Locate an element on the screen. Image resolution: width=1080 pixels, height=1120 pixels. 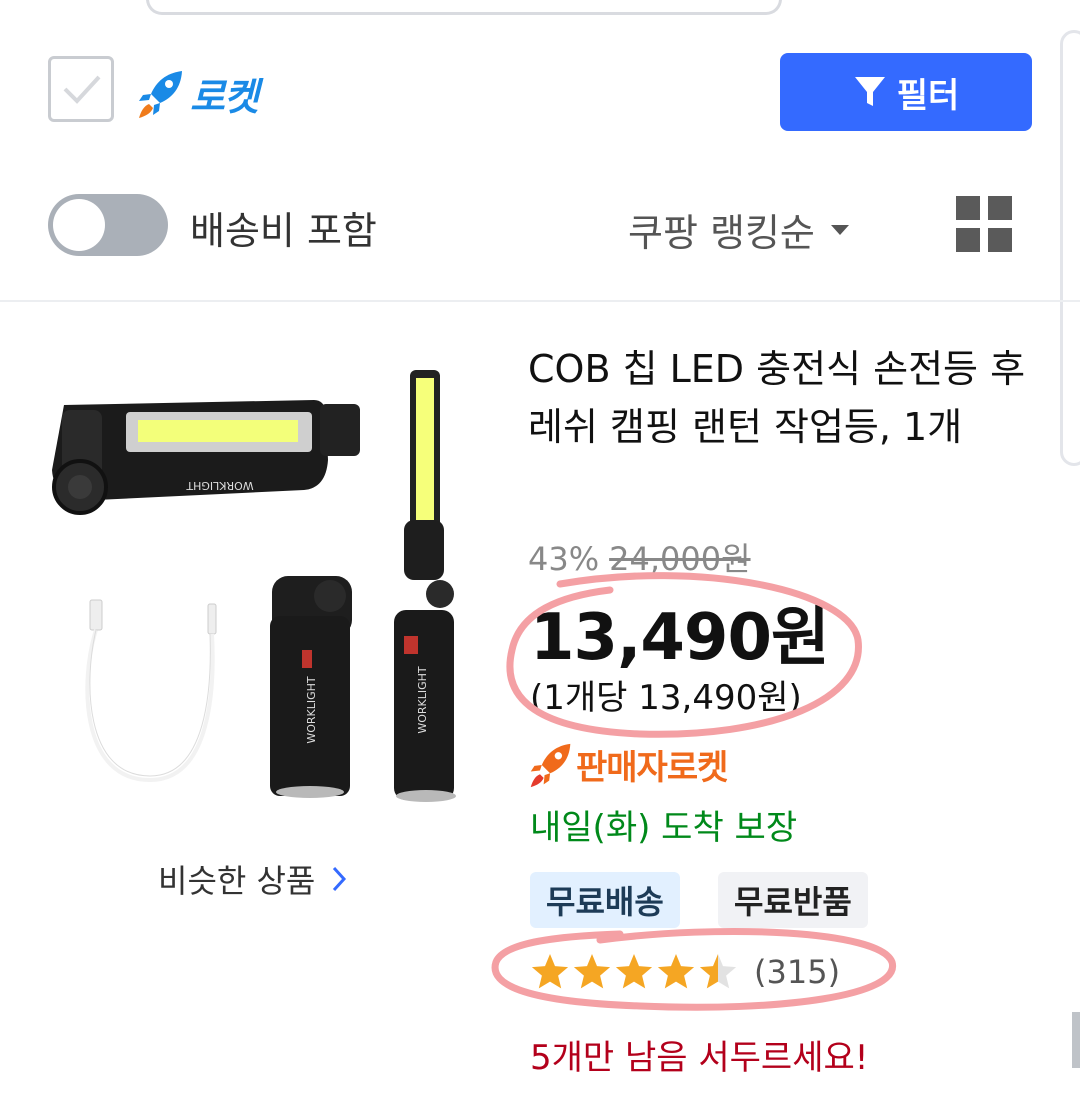
similar-products-link: 비슷한 상품 is located at coordinates (252, 879).